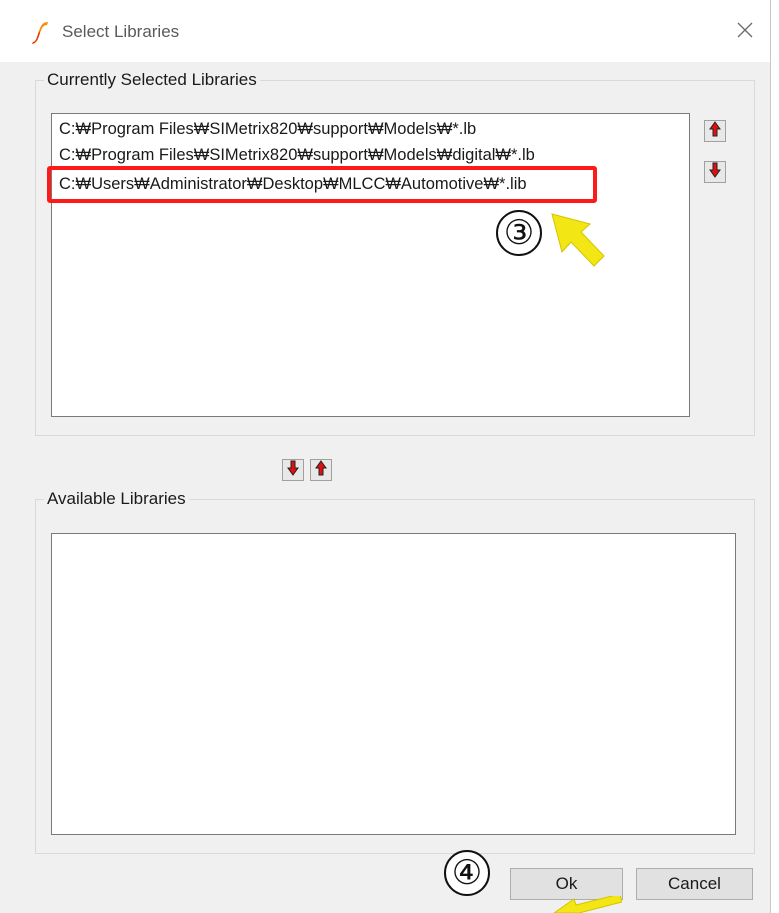 The height and width of the screenshot is (913, 779). I want to click on simetrix-logo-icon, so click(40, 32).